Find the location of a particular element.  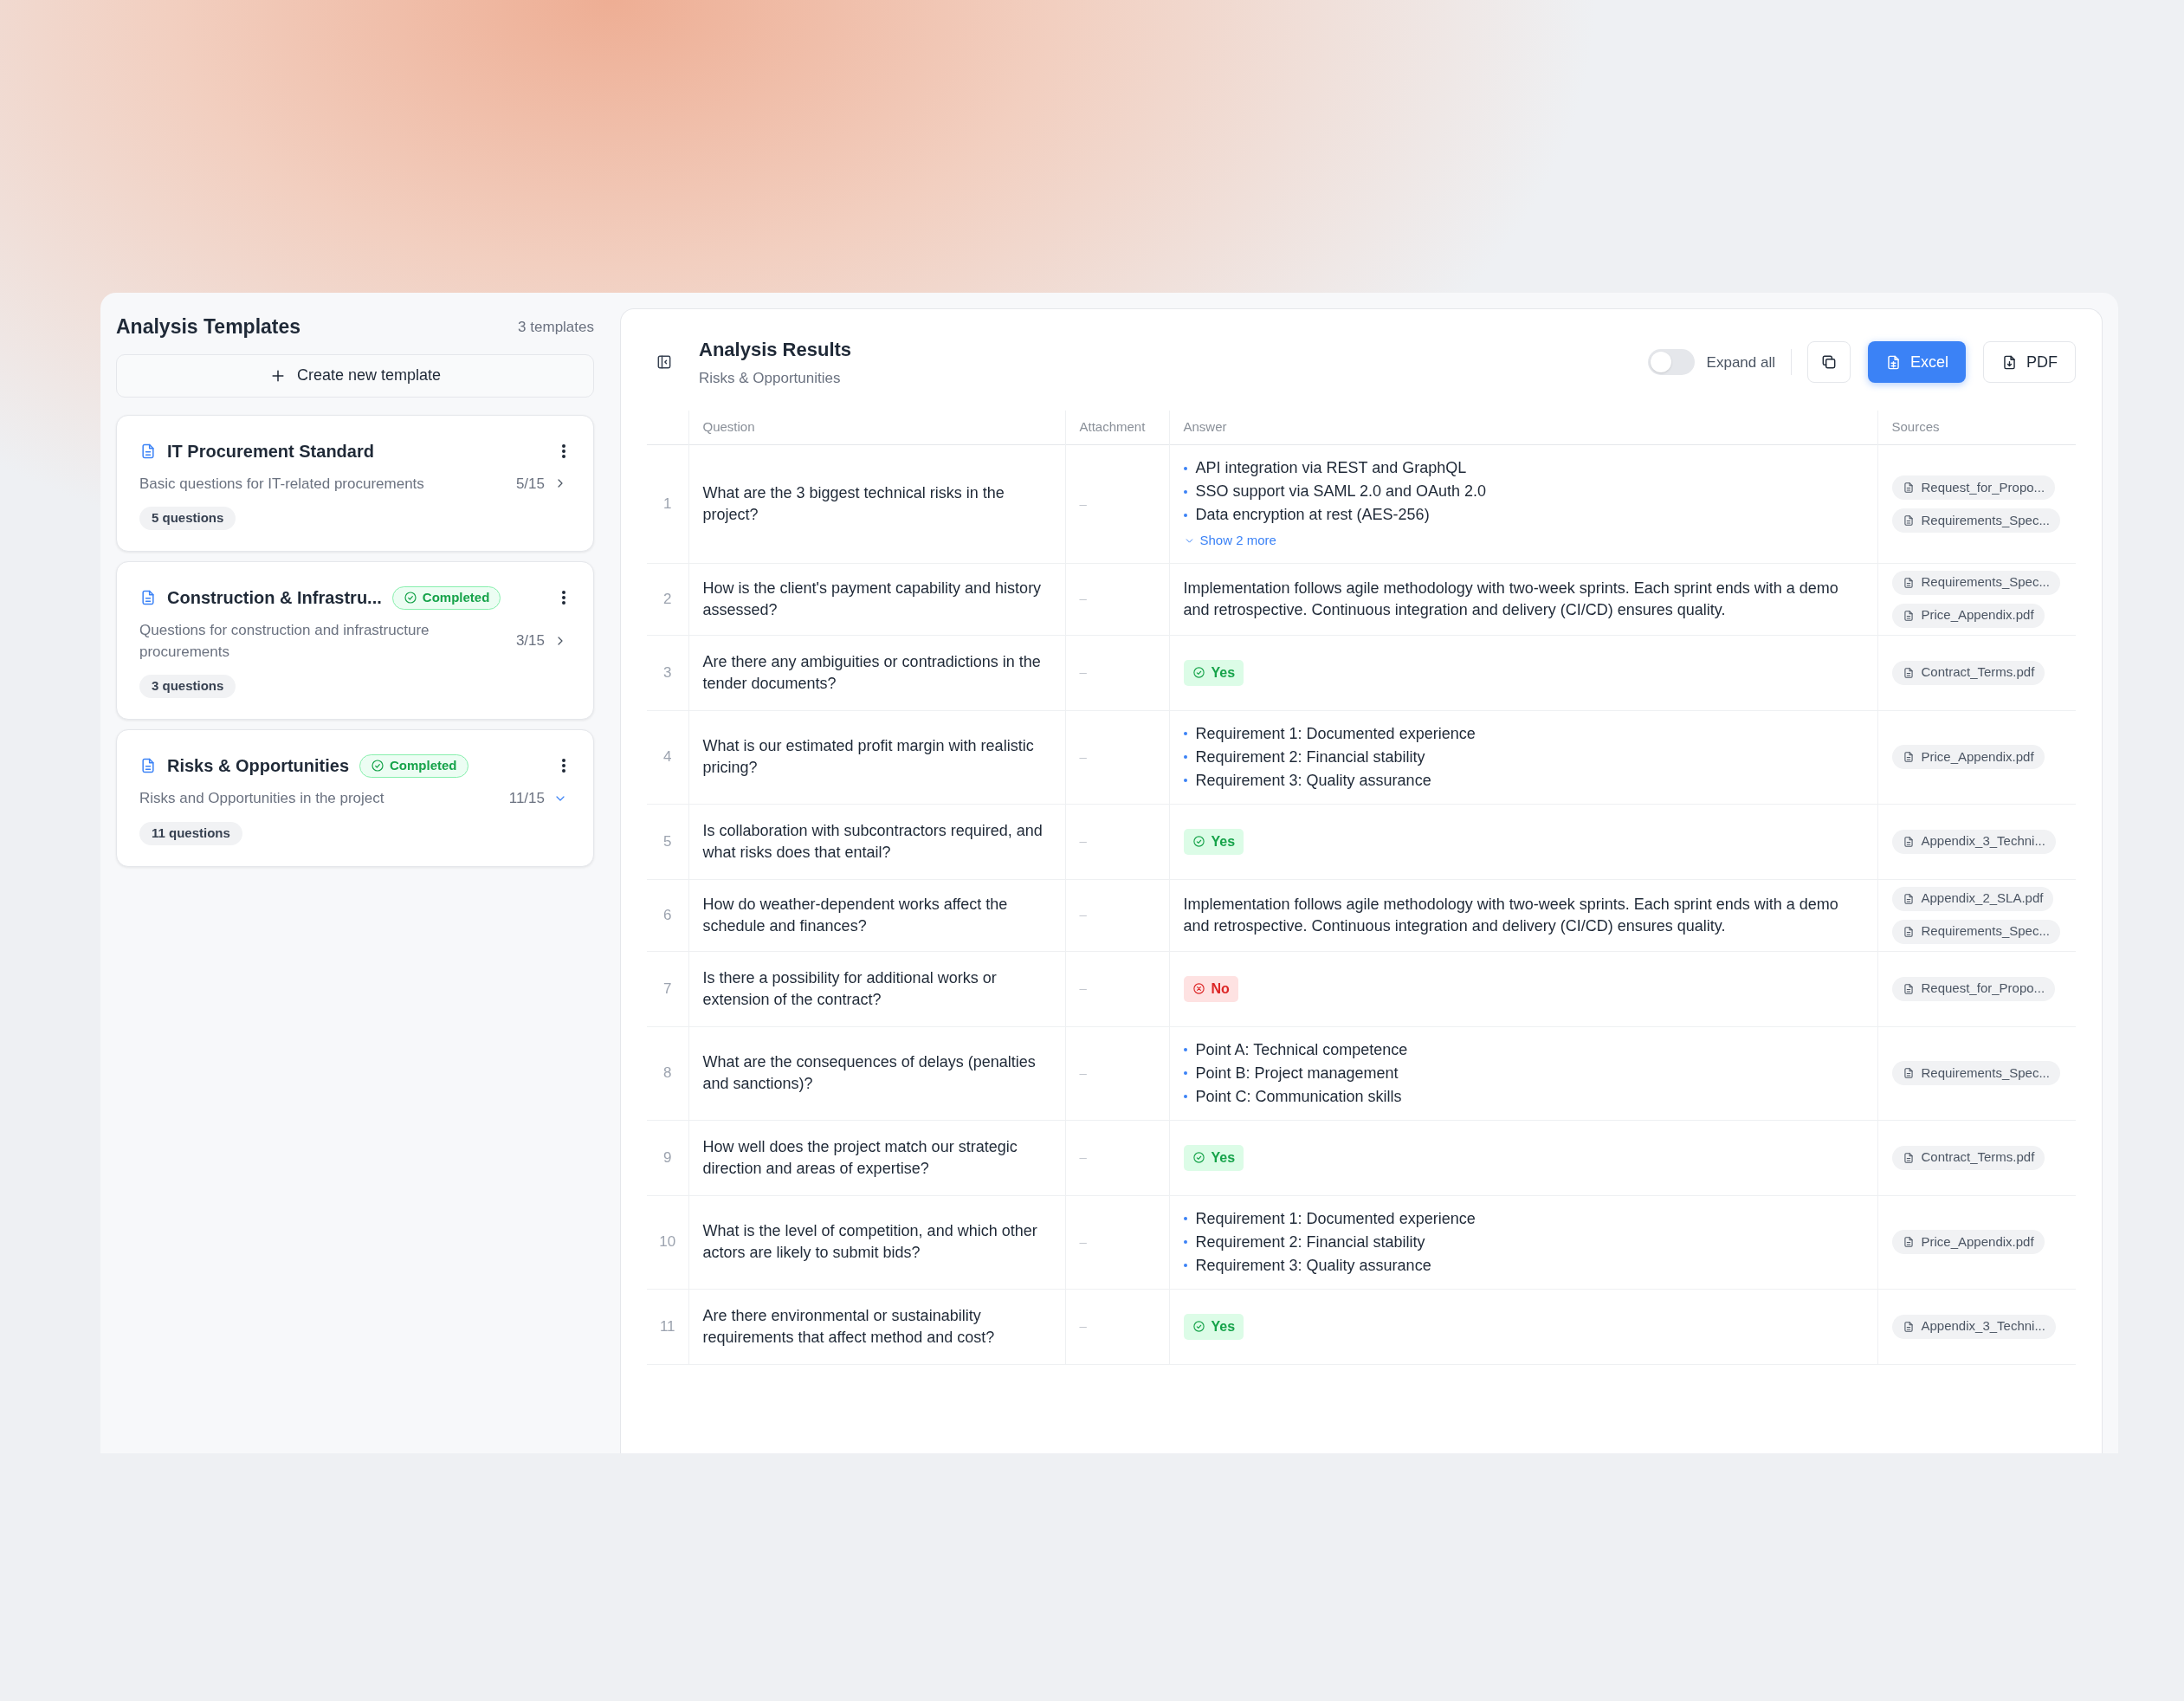

question-count-tag: 11 questions is located at coordinates (190, 833).